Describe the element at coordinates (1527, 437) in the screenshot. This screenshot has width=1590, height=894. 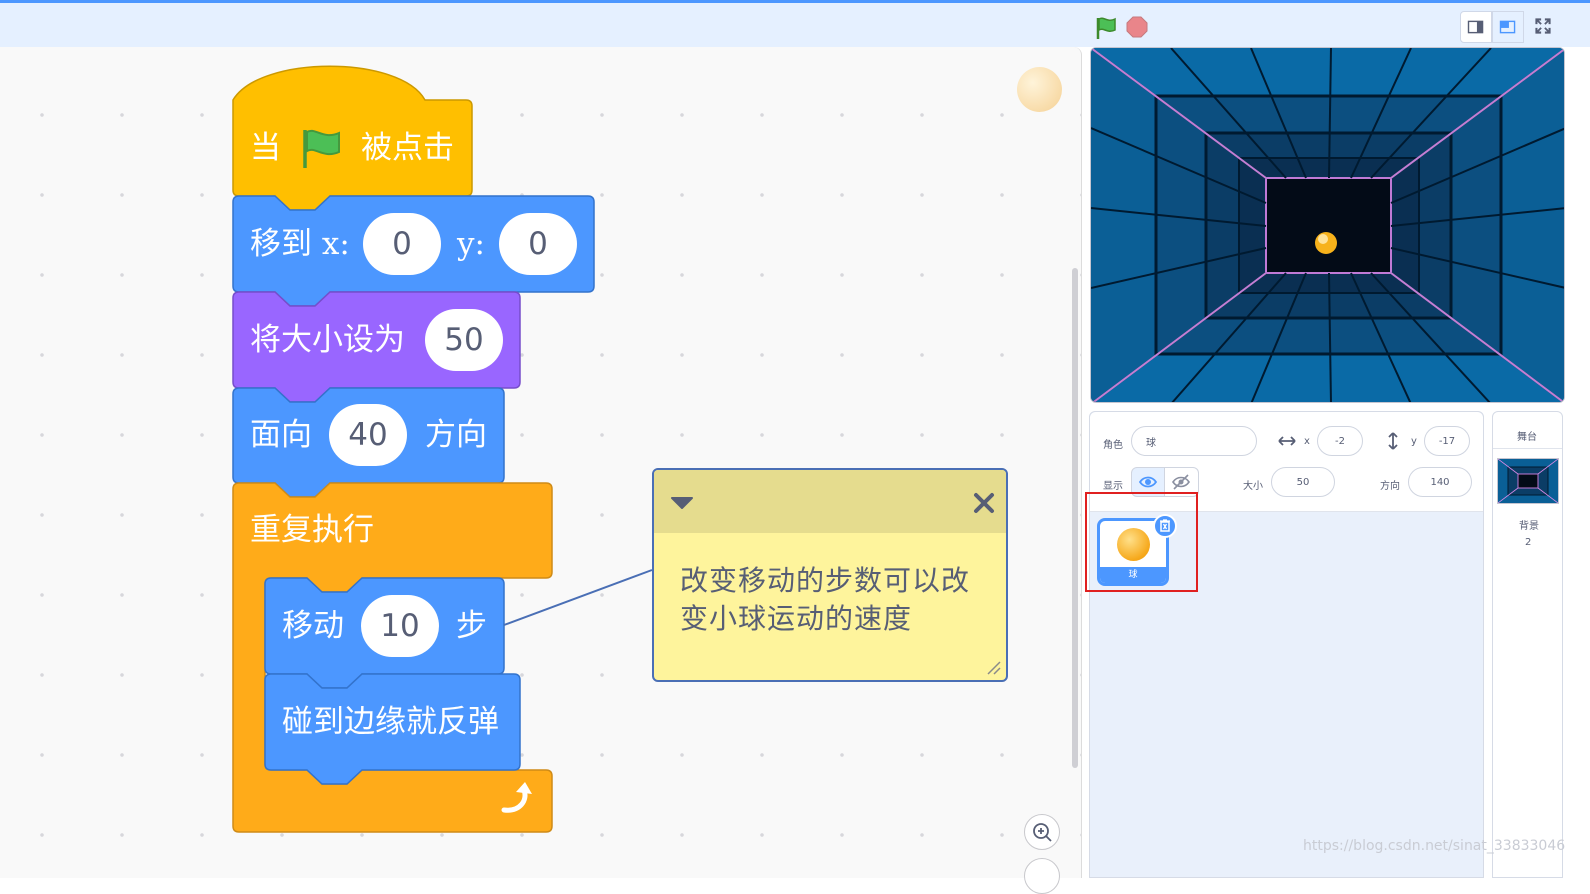
I see `stage-title: 舞台` at that location.